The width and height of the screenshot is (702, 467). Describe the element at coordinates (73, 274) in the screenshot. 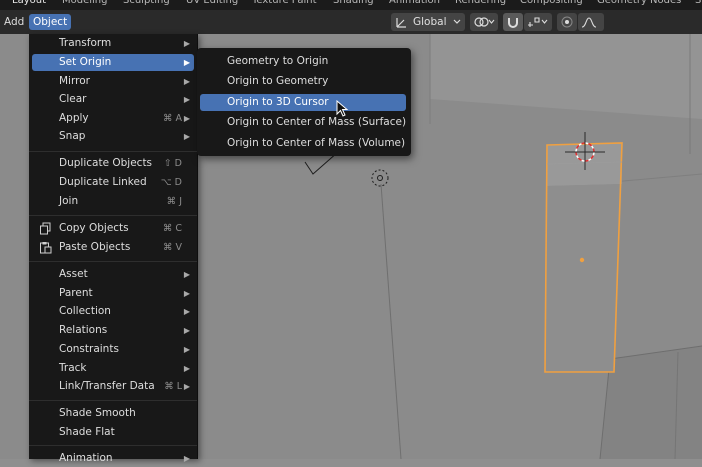

I see `menu-item-label: Asset` at that location.